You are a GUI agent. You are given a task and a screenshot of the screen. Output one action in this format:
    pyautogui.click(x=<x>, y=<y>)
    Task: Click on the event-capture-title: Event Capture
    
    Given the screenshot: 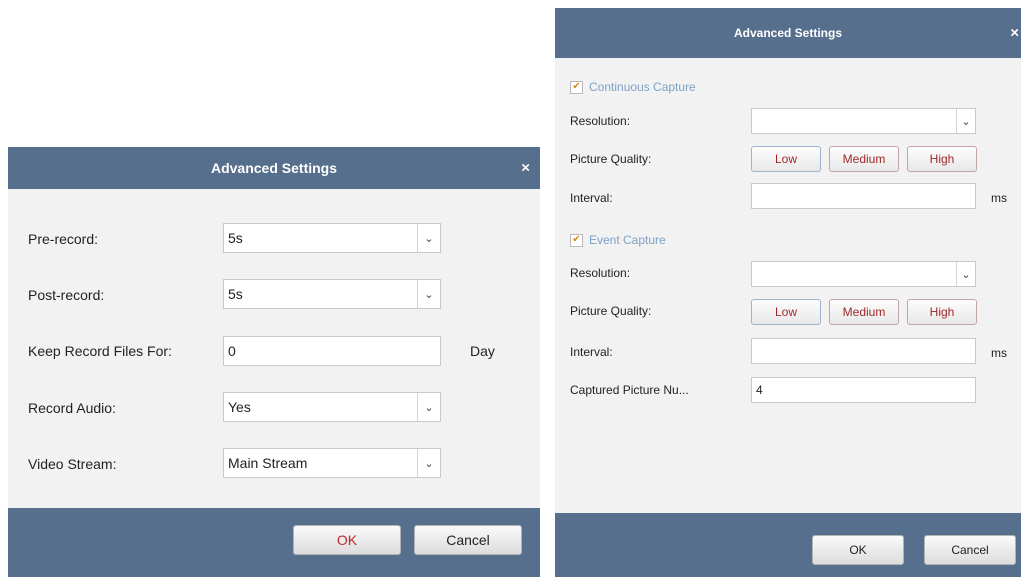 What is the action you would take?
    pyautogui.click(x=627, y=240)
    